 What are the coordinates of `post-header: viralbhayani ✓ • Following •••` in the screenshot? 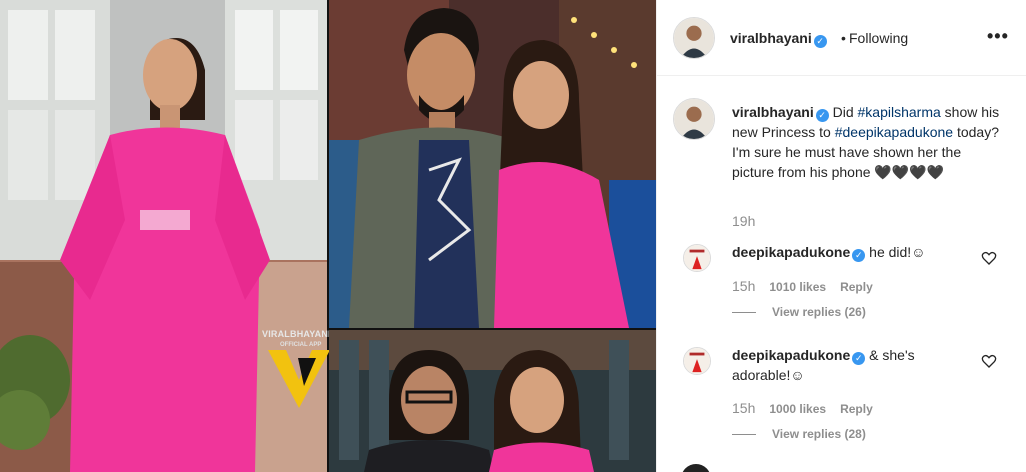 It's located at (841, 38).